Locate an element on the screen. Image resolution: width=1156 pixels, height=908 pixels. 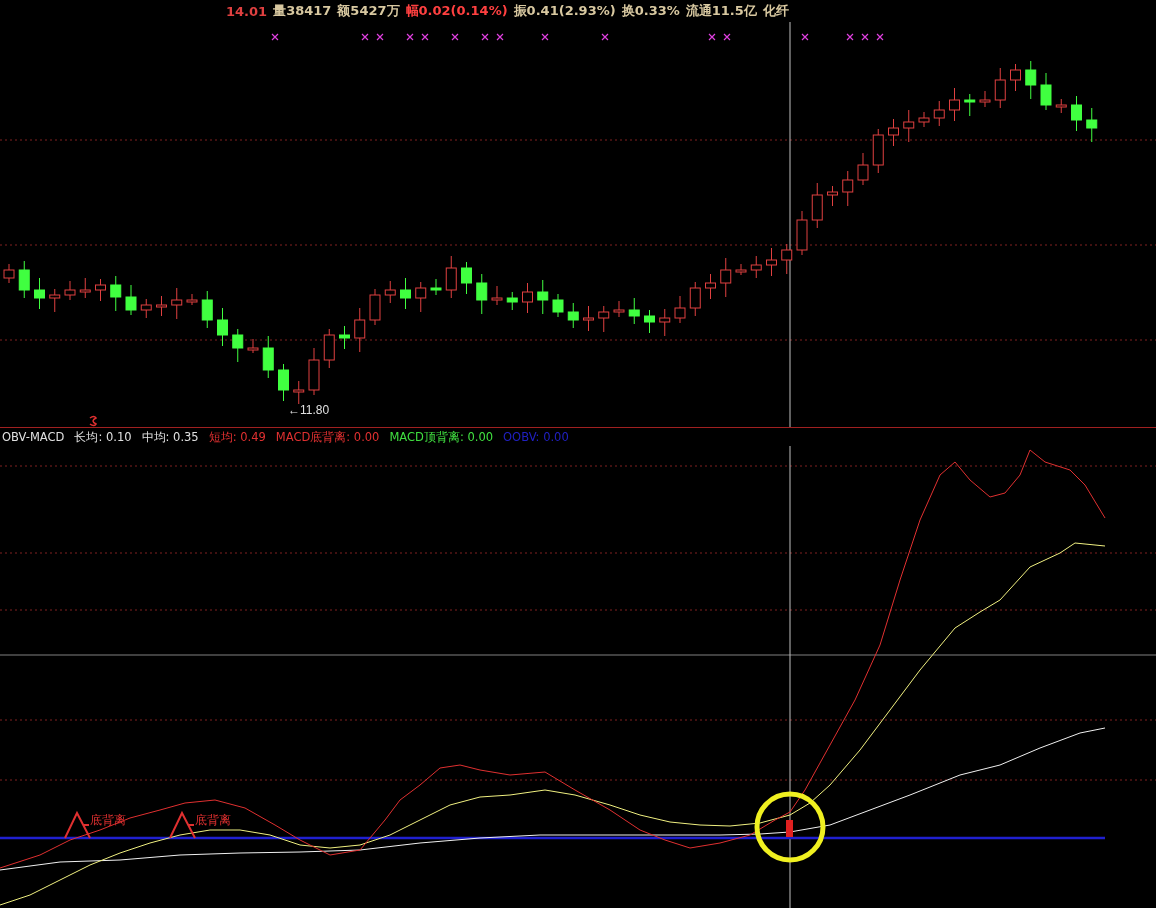
highlight-circle is located at coordinates (790, 827).